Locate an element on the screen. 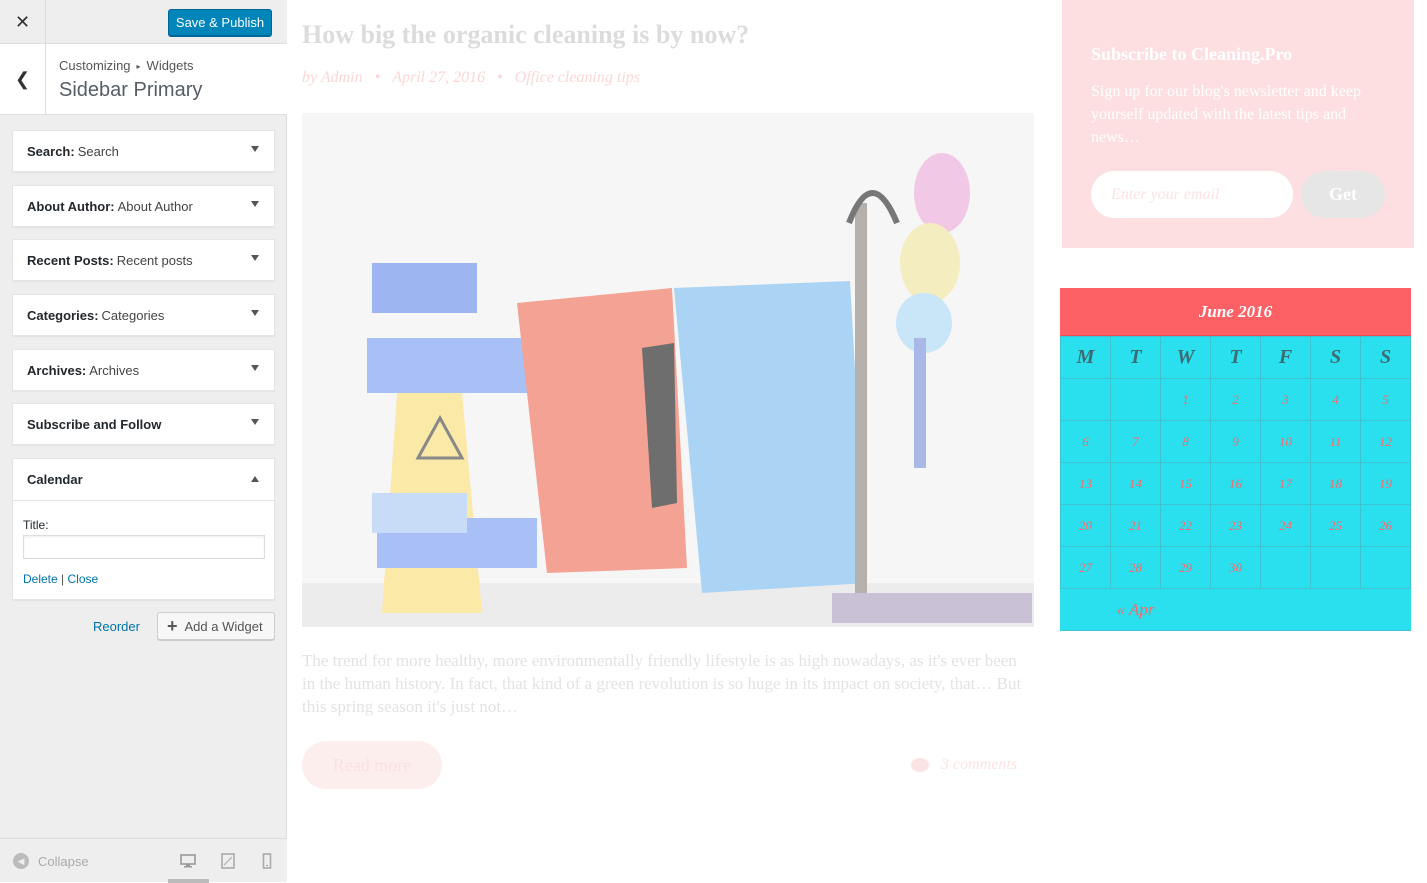 This screenshot has height=883, width=1427. widget-type: About Author: is located at coordinates (71, 206).